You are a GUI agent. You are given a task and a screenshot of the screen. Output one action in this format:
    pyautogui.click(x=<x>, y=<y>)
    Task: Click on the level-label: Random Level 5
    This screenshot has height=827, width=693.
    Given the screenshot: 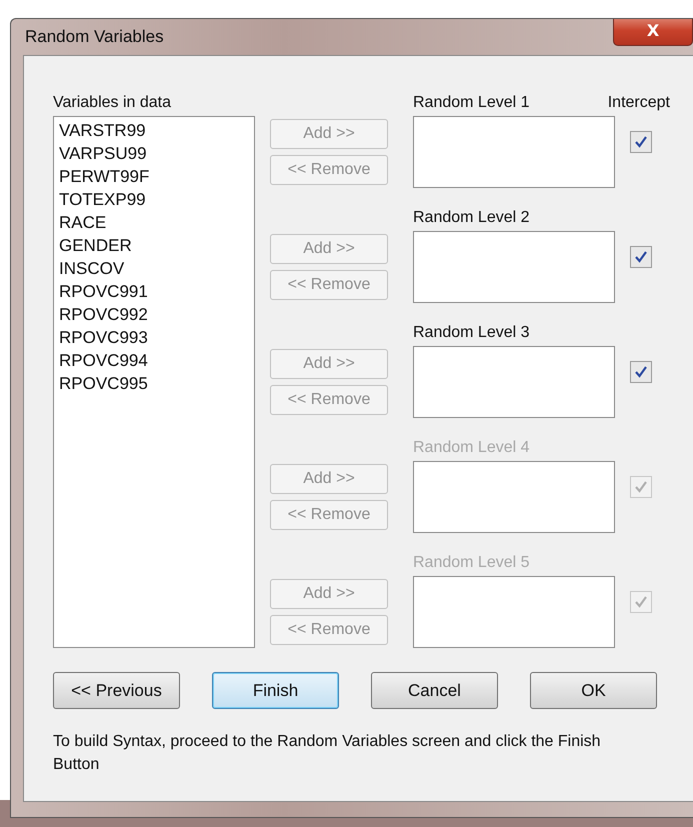 What is the action you would take?
    pyautogui.click(x=471, y=563)
    